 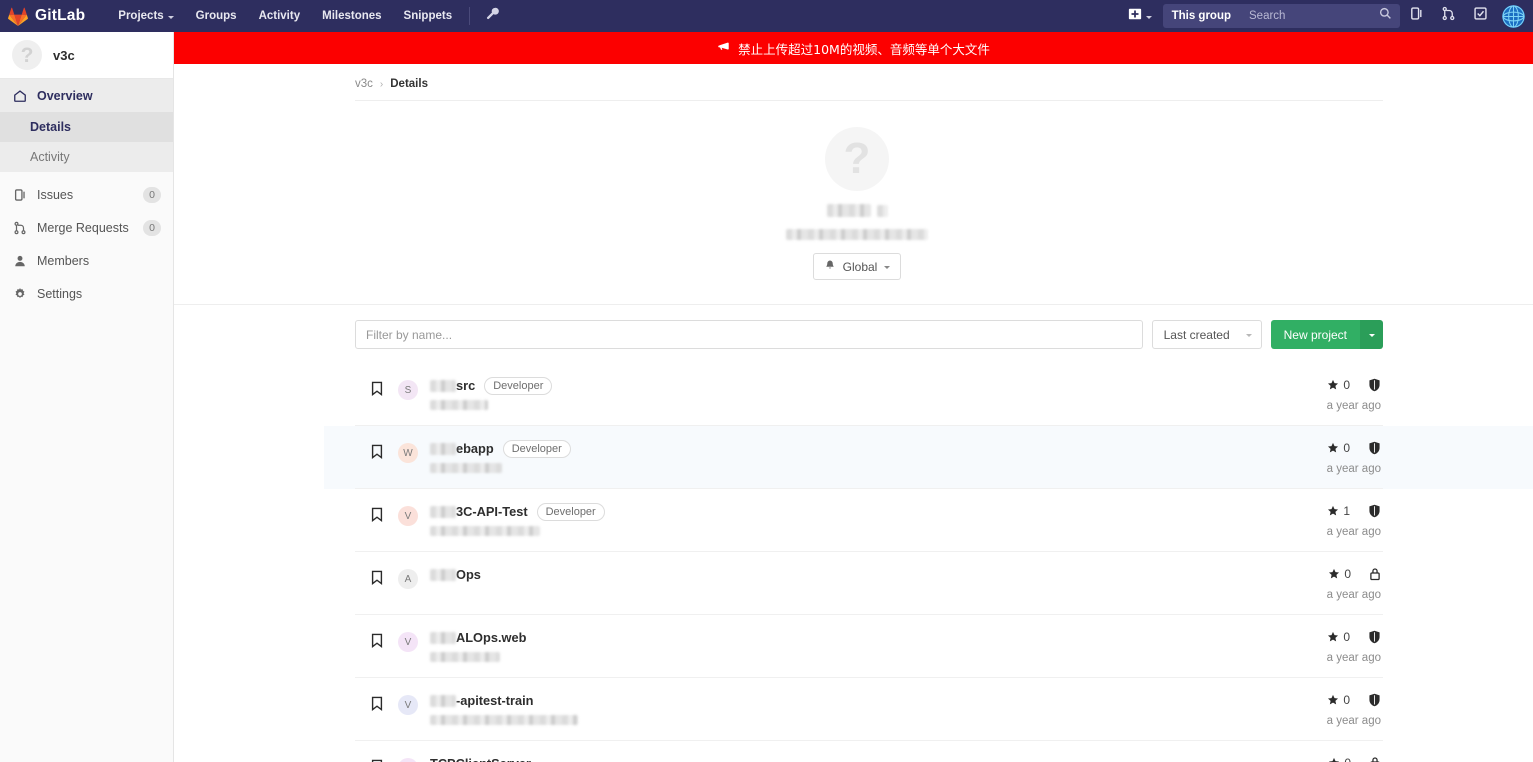 I want to click on navbar-todos-button, so click(x=1480, y=16).